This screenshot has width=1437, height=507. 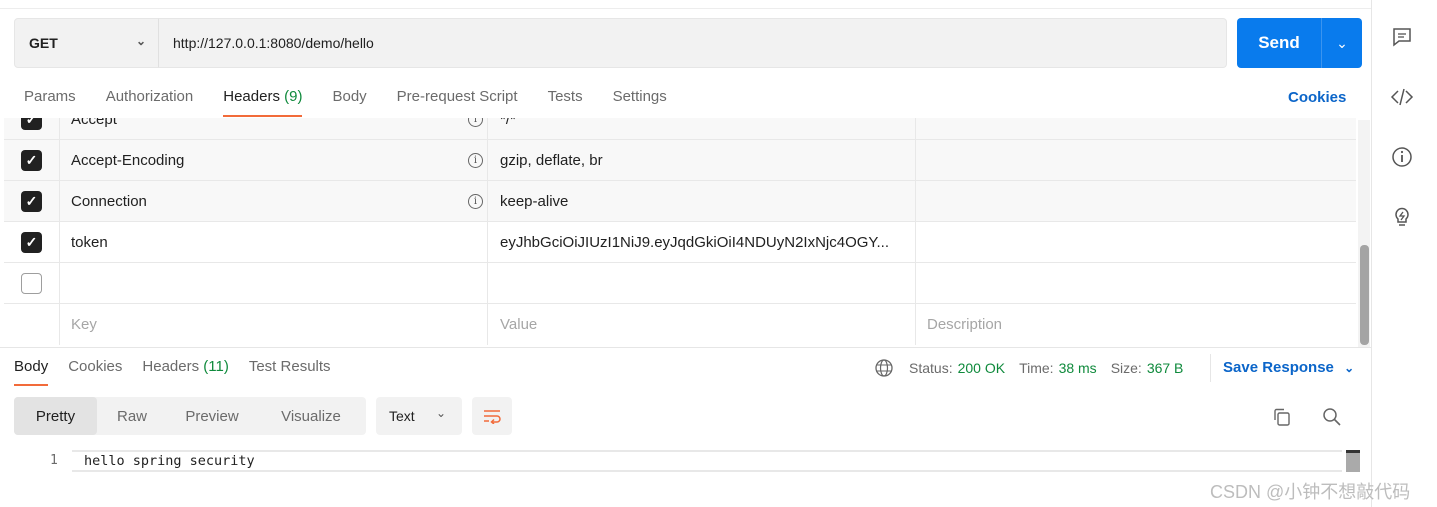 I want to click on status-value: 200 OK, so click(x=981, y=368).